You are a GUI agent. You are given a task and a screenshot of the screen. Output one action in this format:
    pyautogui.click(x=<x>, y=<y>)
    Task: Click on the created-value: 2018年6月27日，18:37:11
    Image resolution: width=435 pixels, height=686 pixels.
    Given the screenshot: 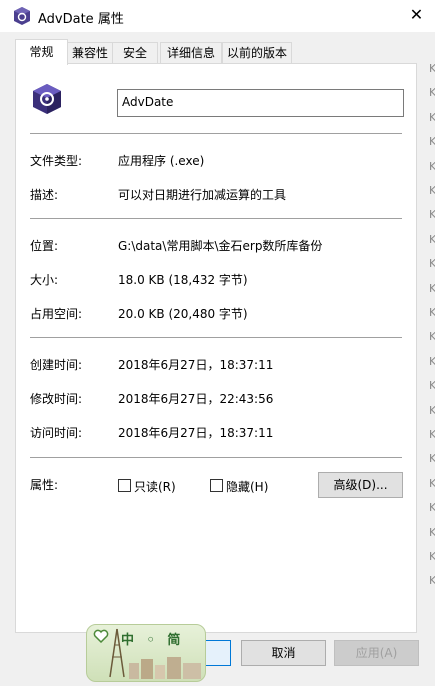 What is the action you would take?
    pyautogui.click(x=196, y=365)
    